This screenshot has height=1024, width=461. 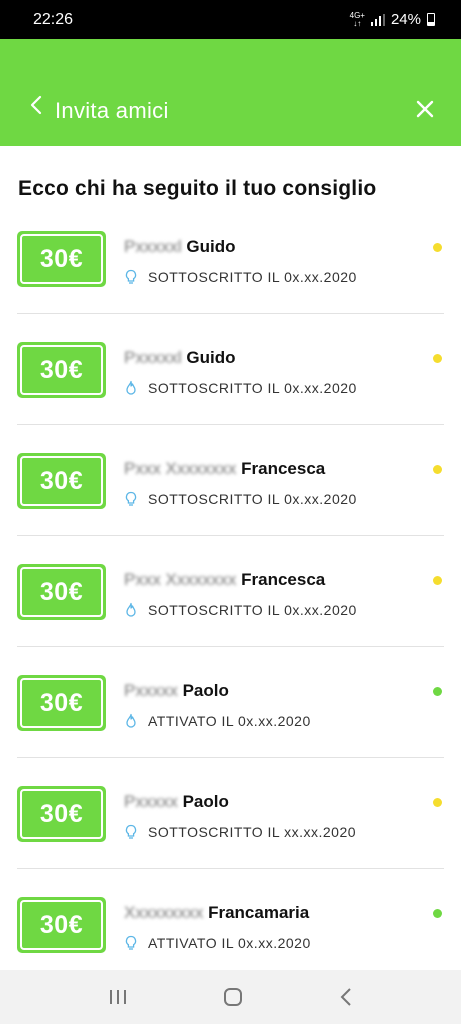 What do you see at coordinates (233, 997) in the screenshot?
I see `home-icon` at bounding box center [233, 997].